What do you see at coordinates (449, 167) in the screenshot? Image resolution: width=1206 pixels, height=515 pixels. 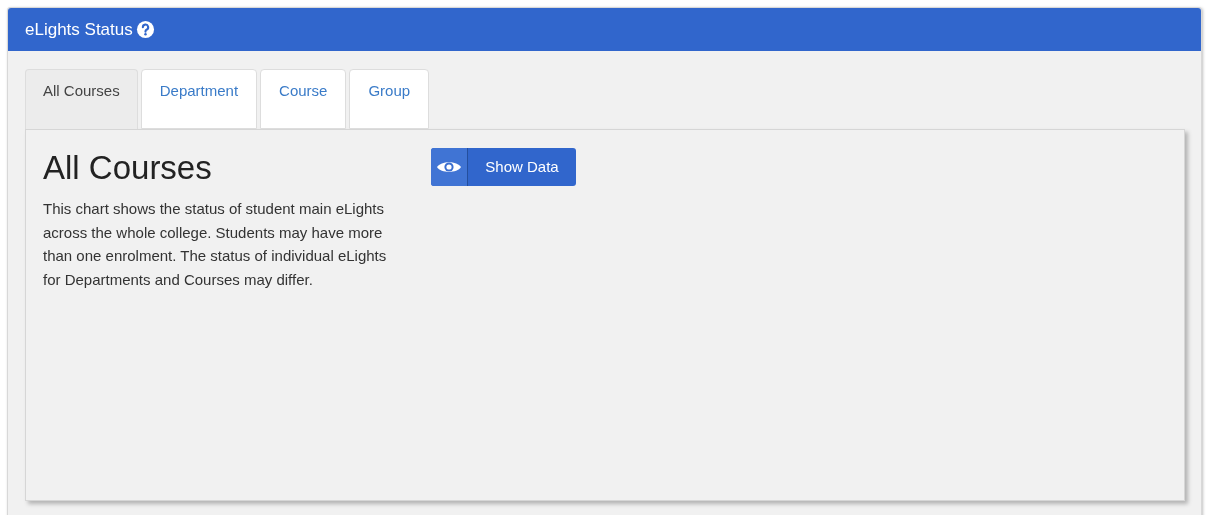 I see `eye-icon` at bounding box center [449, 167].